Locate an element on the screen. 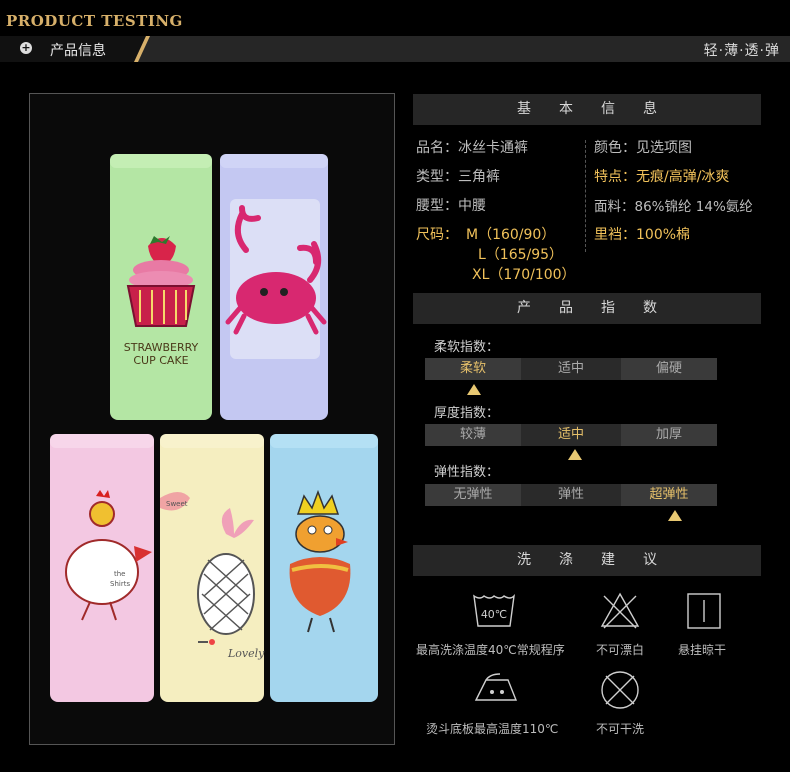 The height and width of the screenshot is (772, 790). info-size-label: 尺码： is located at coordinates (437, 235).